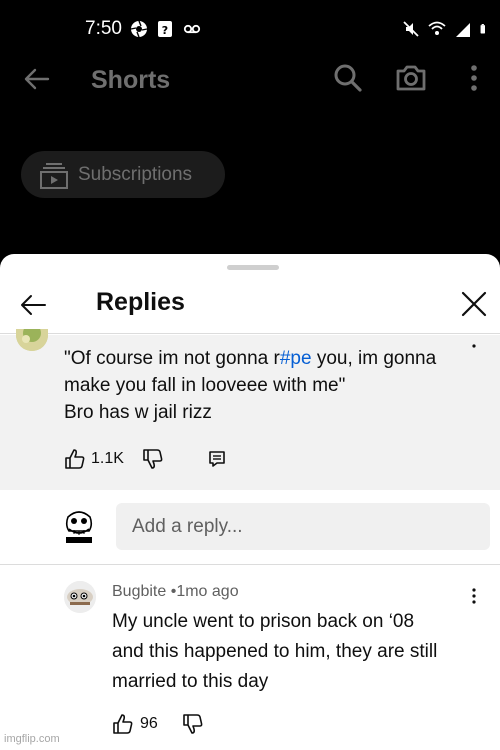  I want to click on subscriptions-label: Subscriptions, so click(135, 174).